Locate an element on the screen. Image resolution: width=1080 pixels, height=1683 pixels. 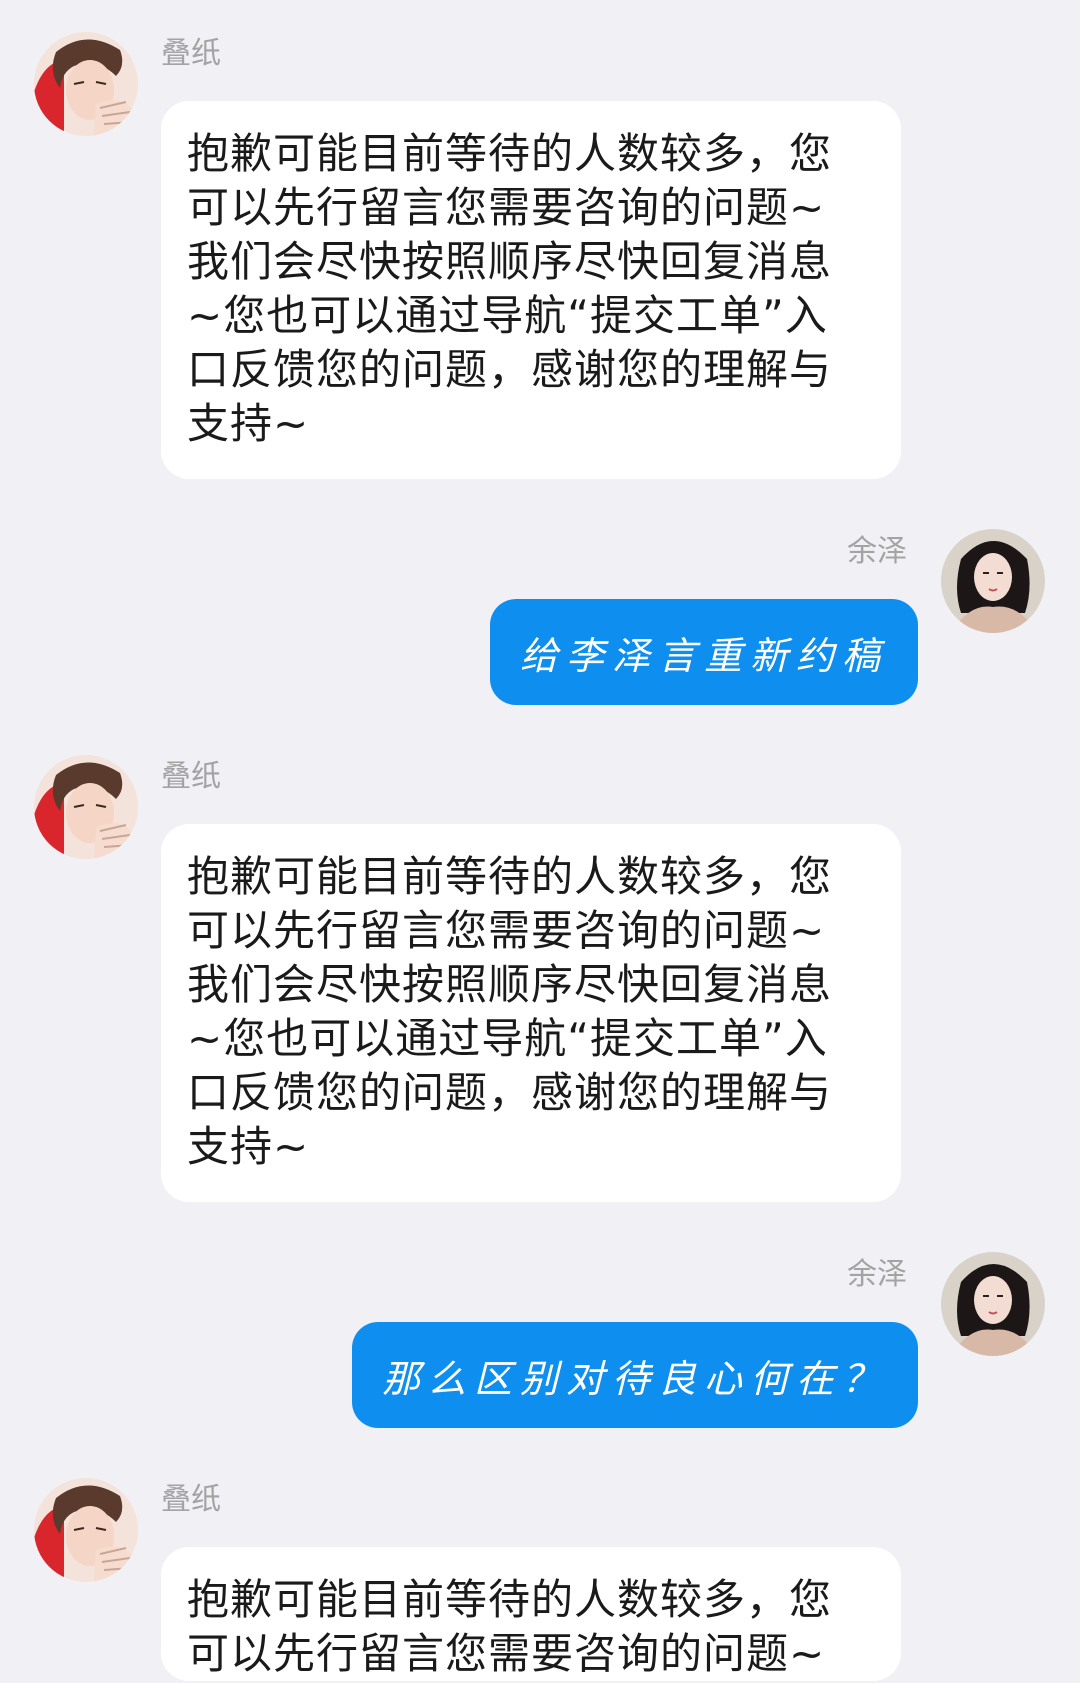
message-text: 抱歉可能目前等待的人数较多，您 可以先行留言您需要咨询的问题~ is located at coordinates (510, 1626).